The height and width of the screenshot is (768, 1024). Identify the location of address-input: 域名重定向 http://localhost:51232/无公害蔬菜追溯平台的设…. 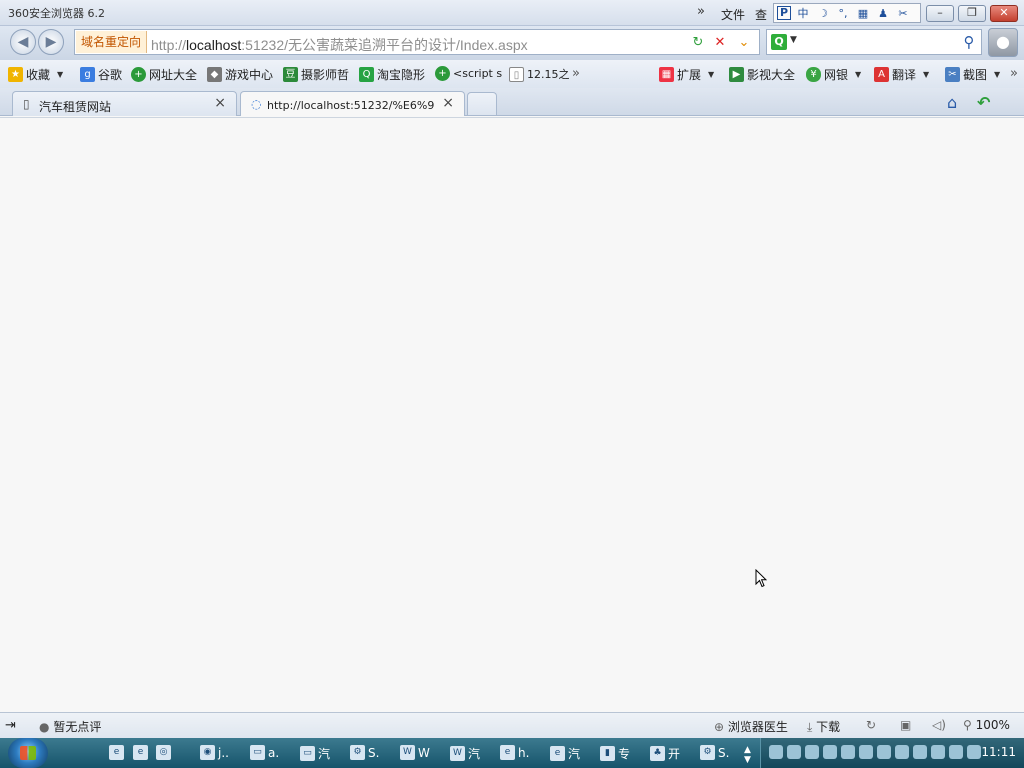
(417, 42).